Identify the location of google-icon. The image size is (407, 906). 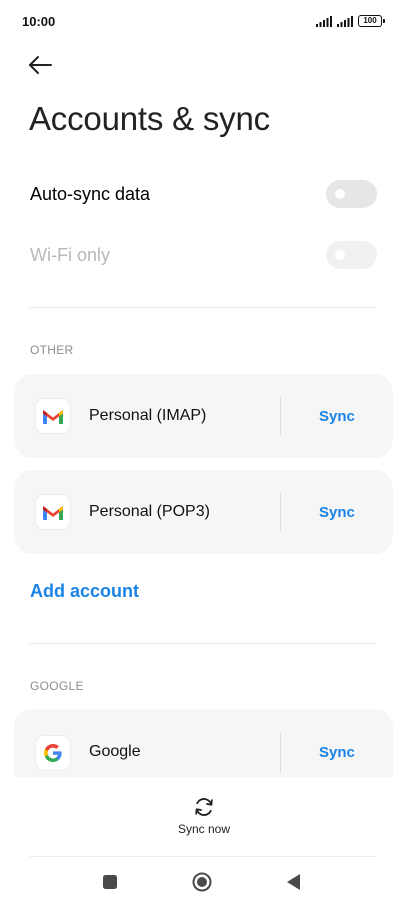
(53, 753).